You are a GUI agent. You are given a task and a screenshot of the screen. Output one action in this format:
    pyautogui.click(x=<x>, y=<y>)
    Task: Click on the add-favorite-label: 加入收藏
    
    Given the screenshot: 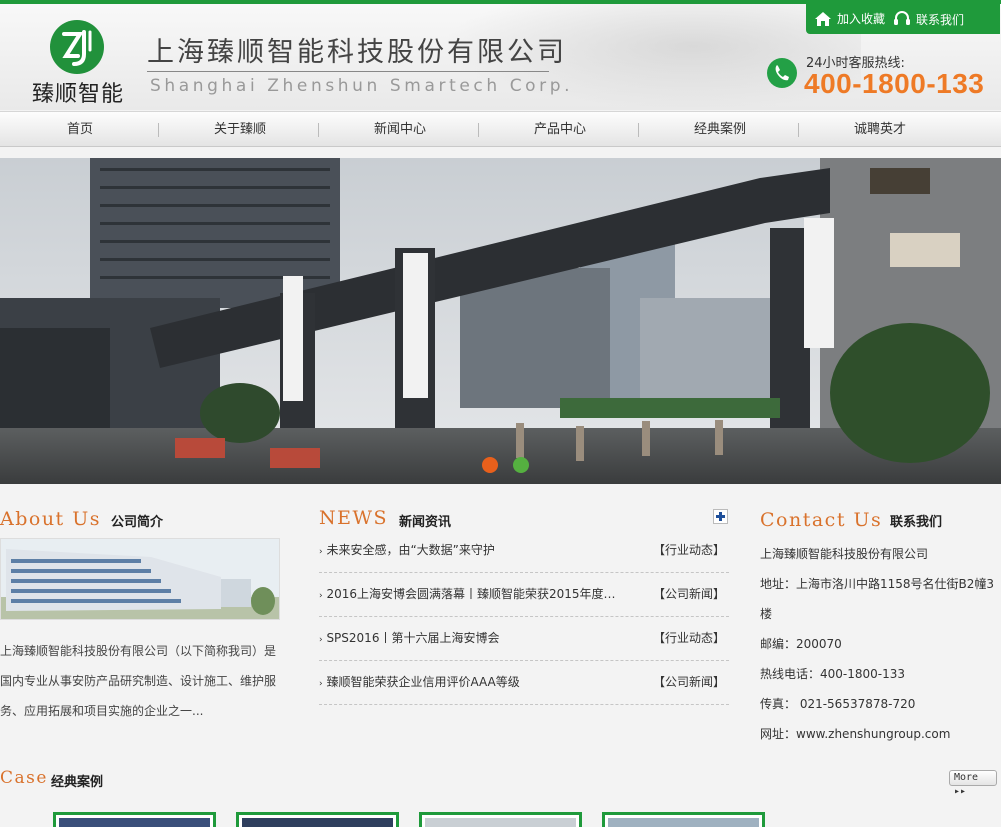 What is the action you would take?
    pyautogui.click(x=861, y=19)
    